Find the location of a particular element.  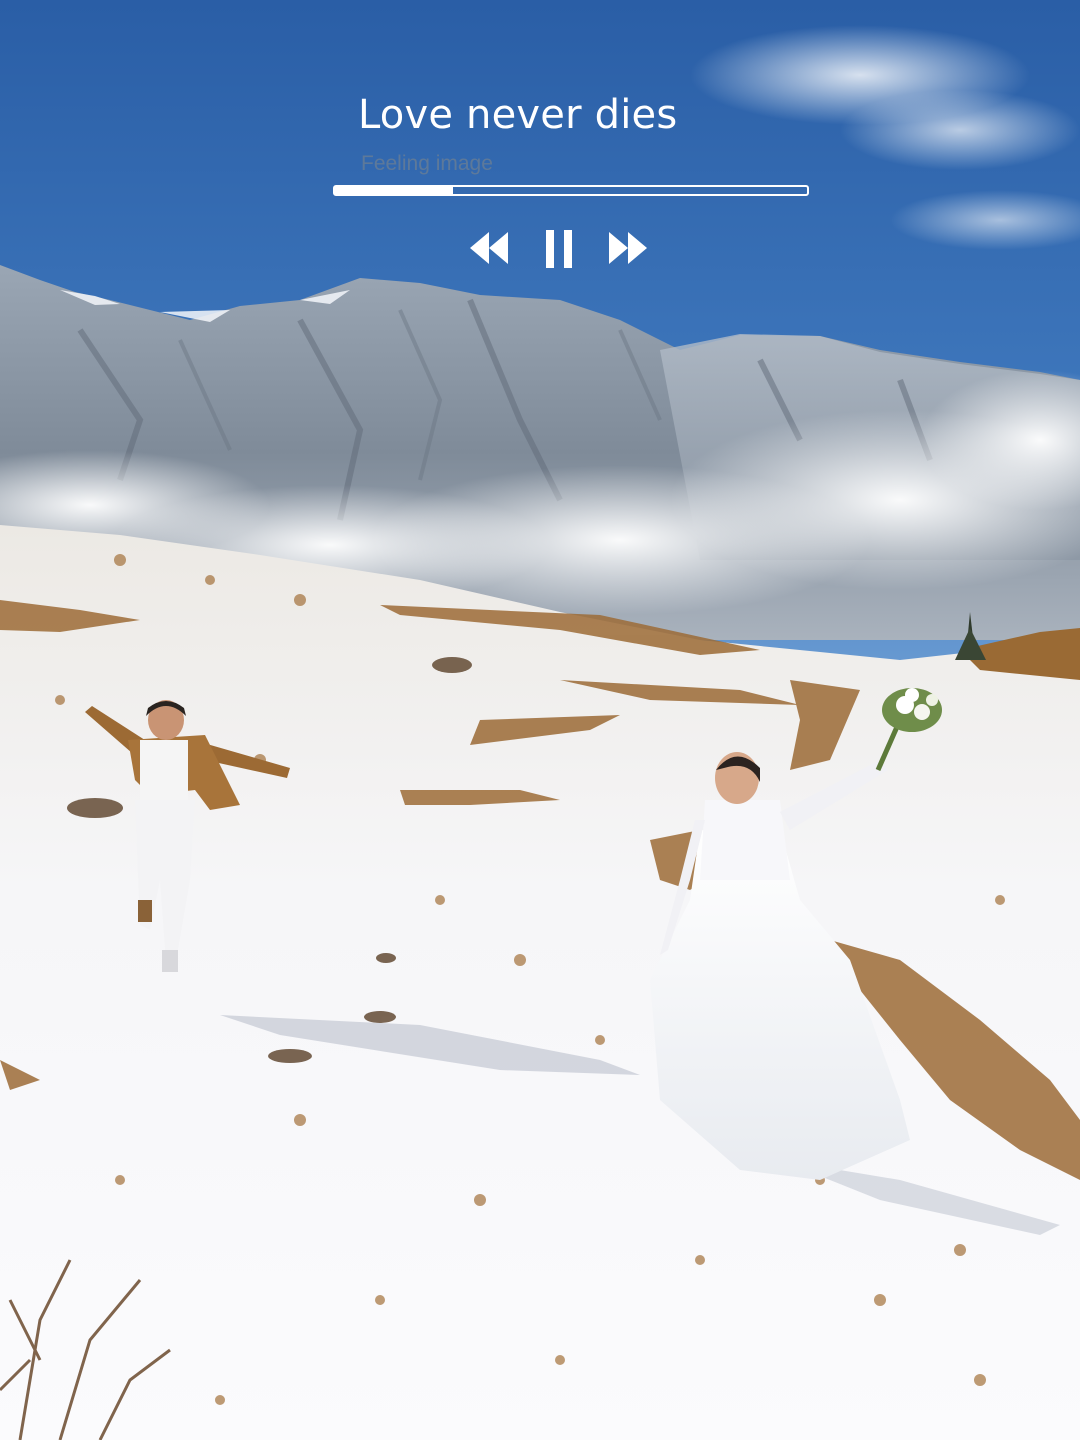

progress-fill is located at coordinates (394, 190).